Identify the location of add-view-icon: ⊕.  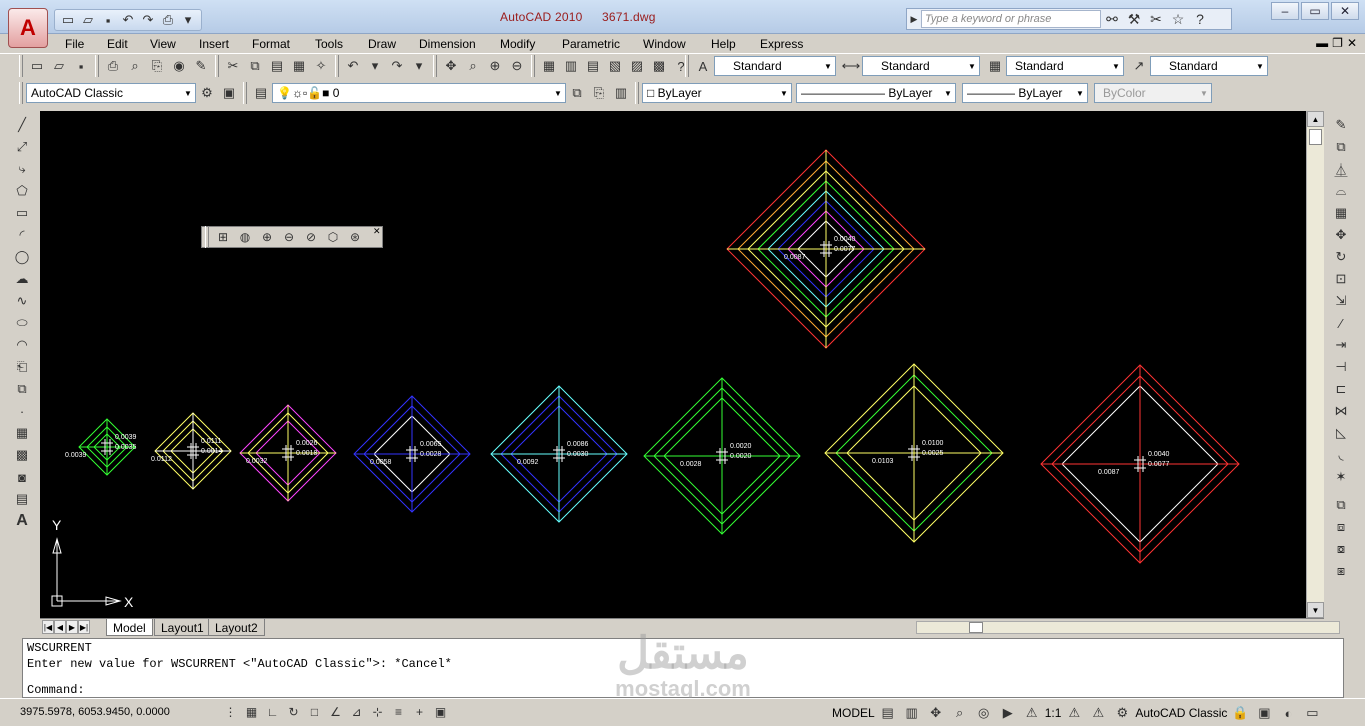
(267, 237).